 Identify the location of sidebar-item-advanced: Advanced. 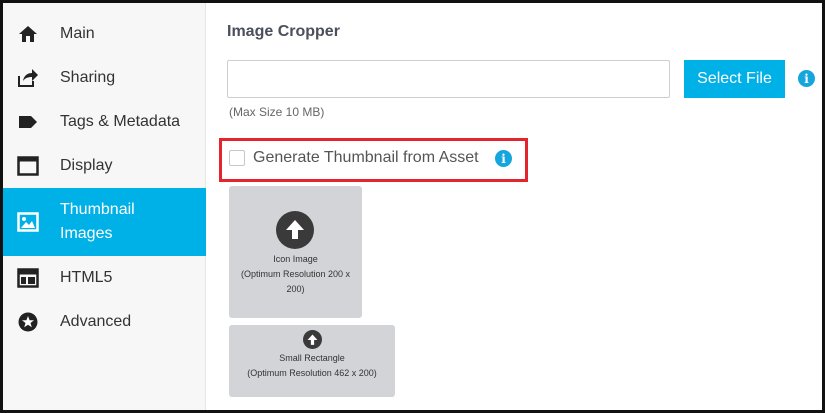
(104, 322).